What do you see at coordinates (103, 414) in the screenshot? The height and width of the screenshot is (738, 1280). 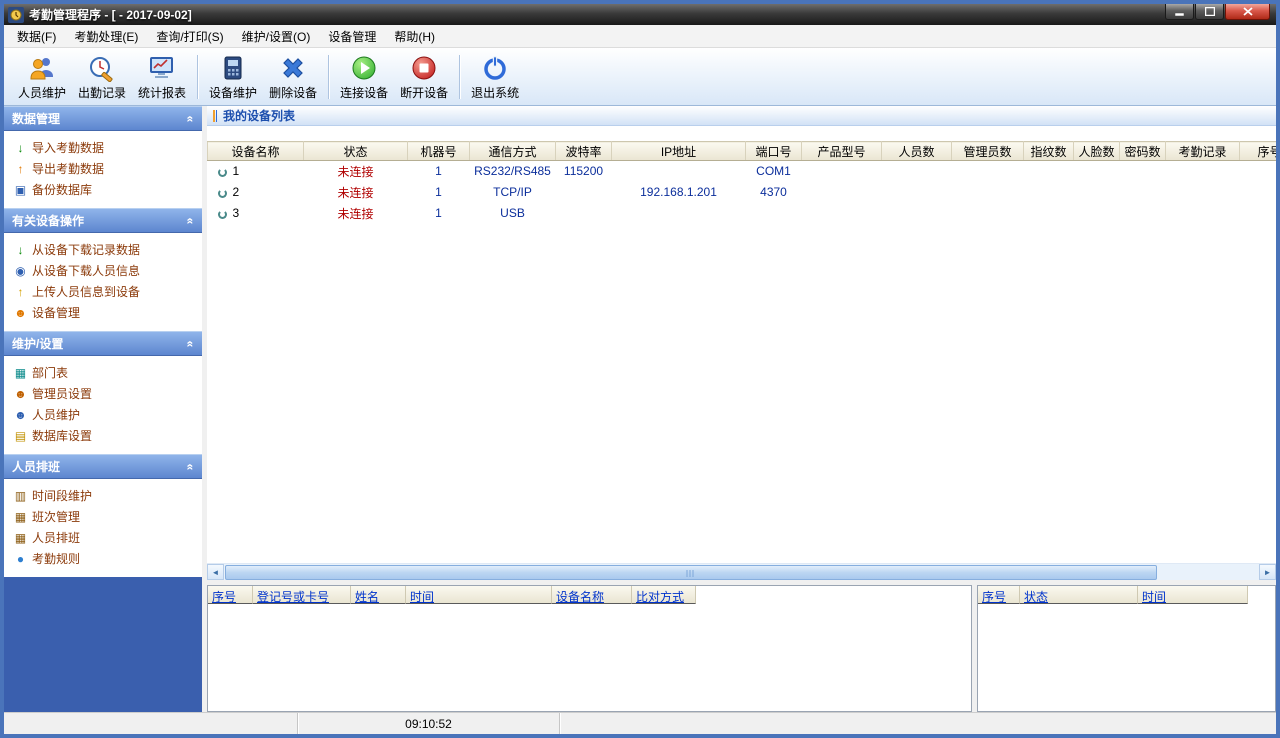 I see `sidebar-item-personnel-maintain: 人员维护` at bounding box center [103, 414].